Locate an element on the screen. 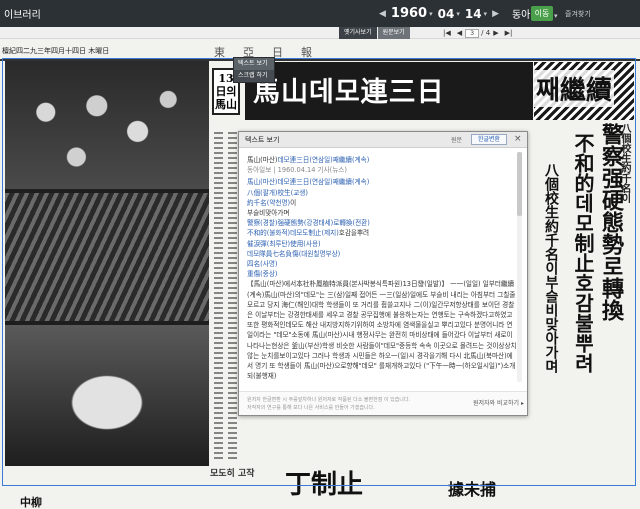  newspaper-dropdown-icon: ▾ is located at coordinates (555, 16).